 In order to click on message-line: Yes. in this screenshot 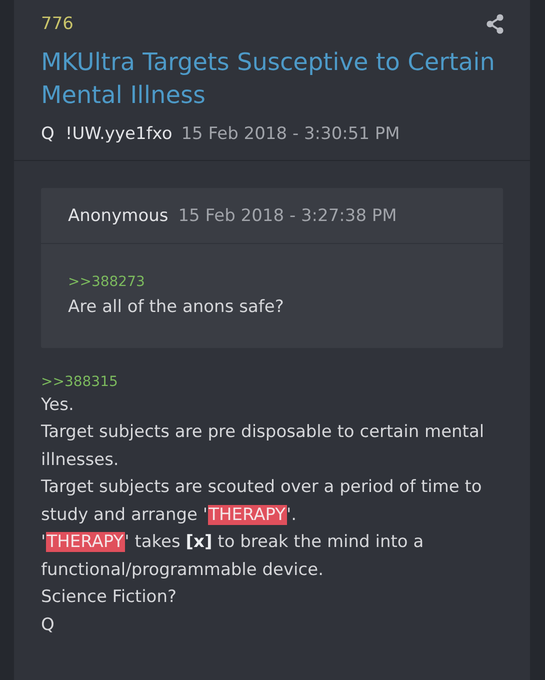, I will do `click(58, 405)`.